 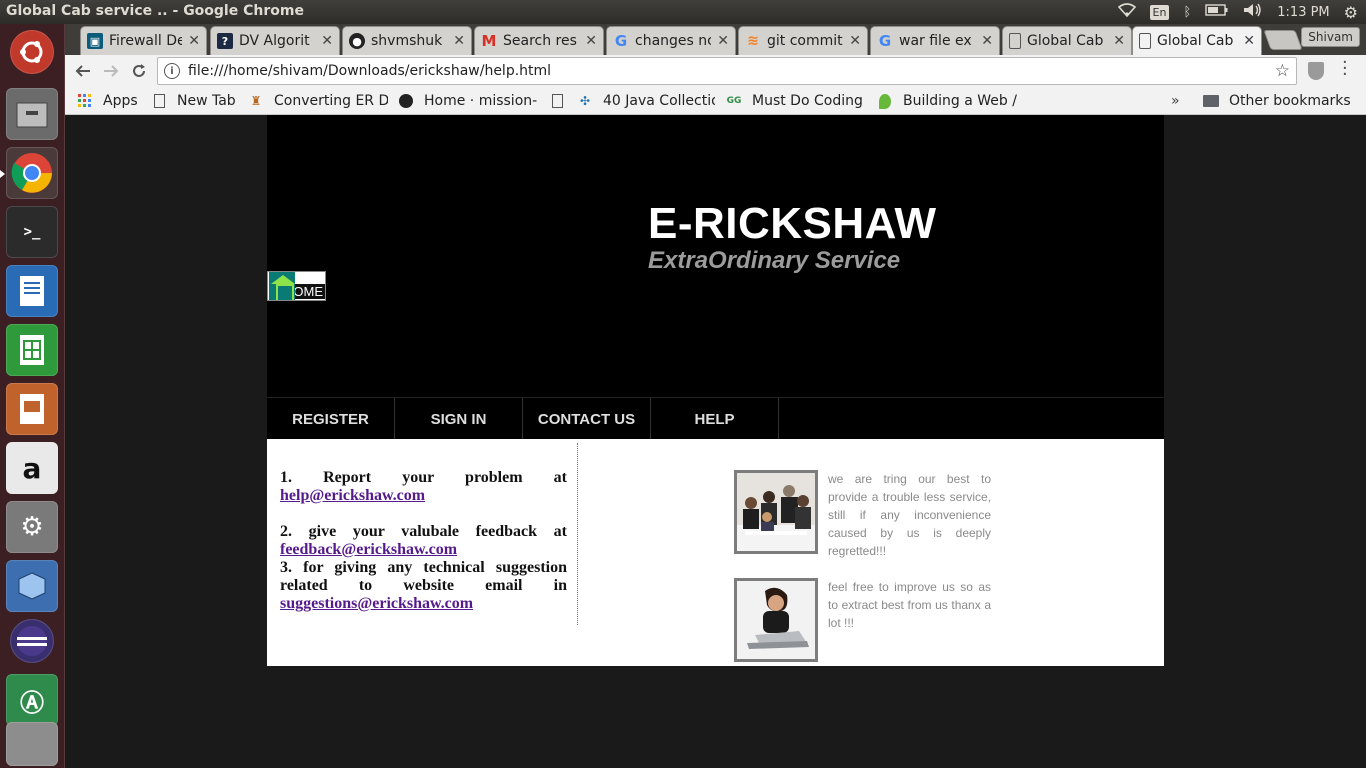 What do you see at coordinates (112, 101) in the screenshot?
I see `bookmark-item: Apps` at bounding box center [112, 101].